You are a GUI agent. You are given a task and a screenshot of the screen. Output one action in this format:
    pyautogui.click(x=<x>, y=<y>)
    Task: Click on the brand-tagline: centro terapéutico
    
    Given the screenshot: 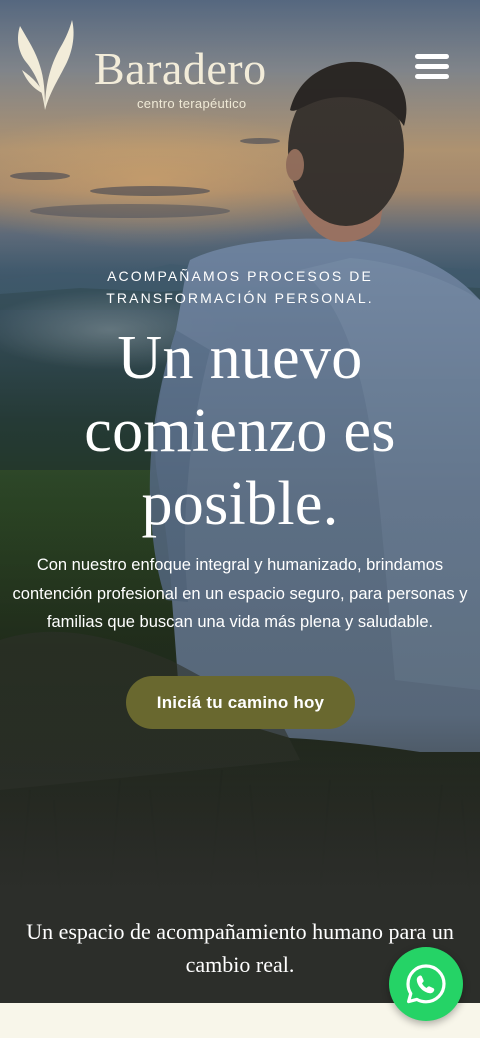 What is the action you would take?
    pyautogui.click(x=192, y=103)
    